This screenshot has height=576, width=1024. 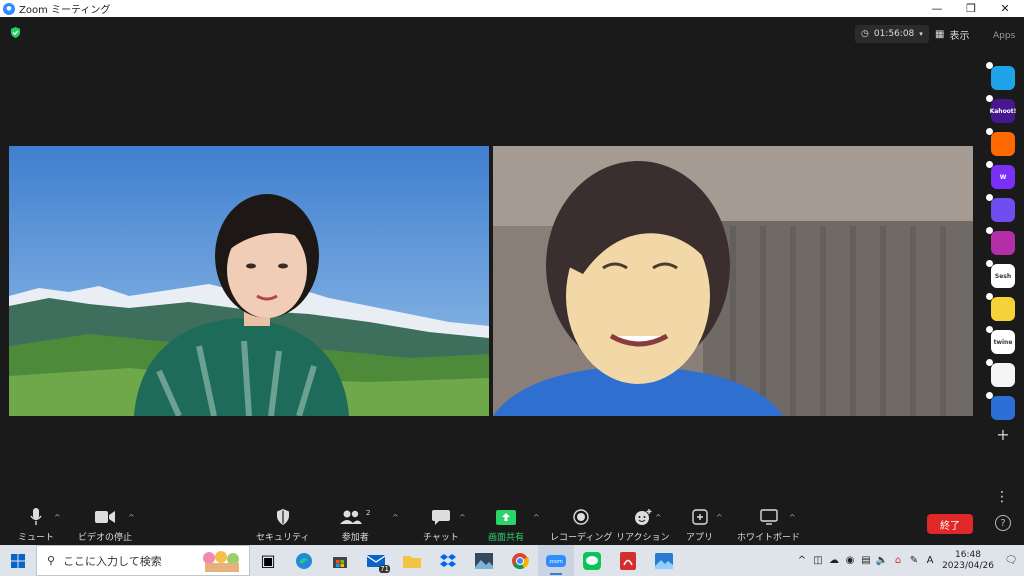 I want to click on participants-label: 参加者, so click(x=355, y=538).